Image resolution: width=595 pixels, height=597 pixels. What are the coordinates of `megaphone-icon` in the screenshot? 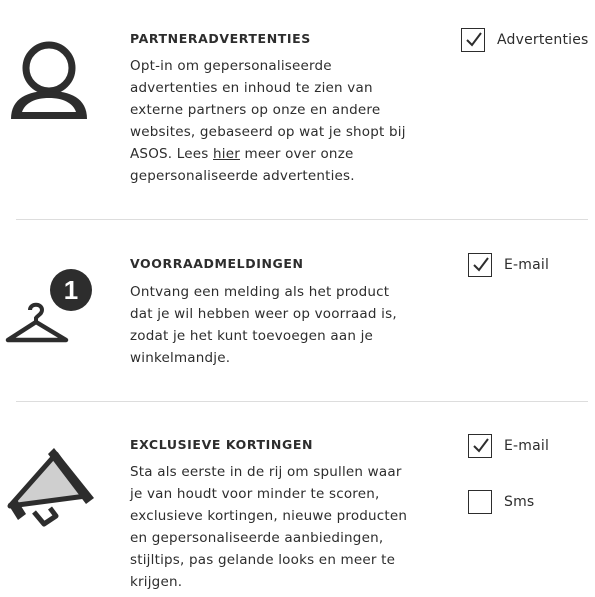 It's located at (50, 488).